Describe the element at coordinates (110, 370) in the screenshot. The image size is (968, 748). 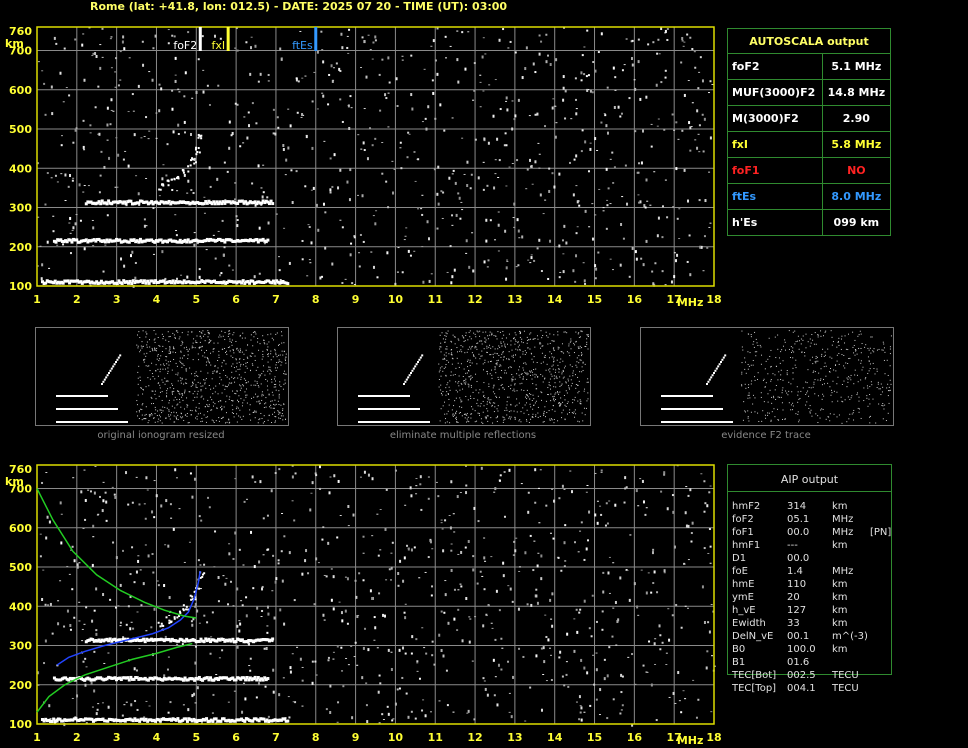
I see `thumb-f2` at that location.